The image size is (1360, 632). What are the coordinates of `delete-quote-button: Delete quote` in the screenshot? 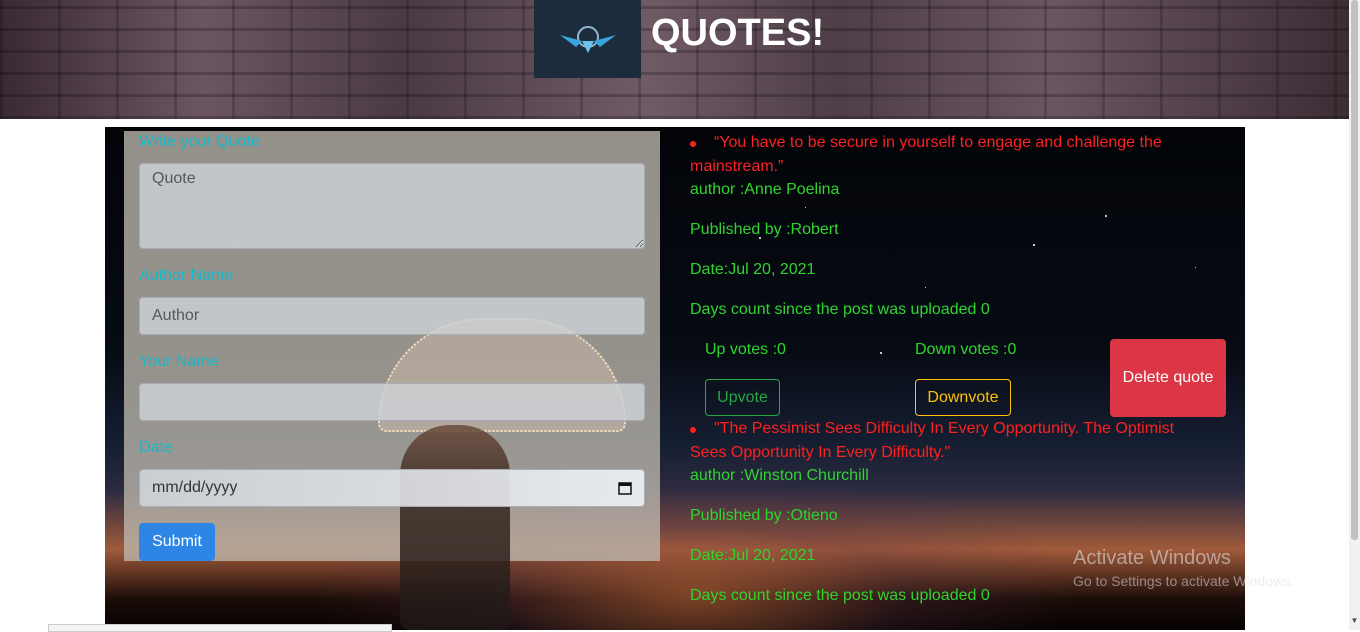 It's located at (1168, 378).